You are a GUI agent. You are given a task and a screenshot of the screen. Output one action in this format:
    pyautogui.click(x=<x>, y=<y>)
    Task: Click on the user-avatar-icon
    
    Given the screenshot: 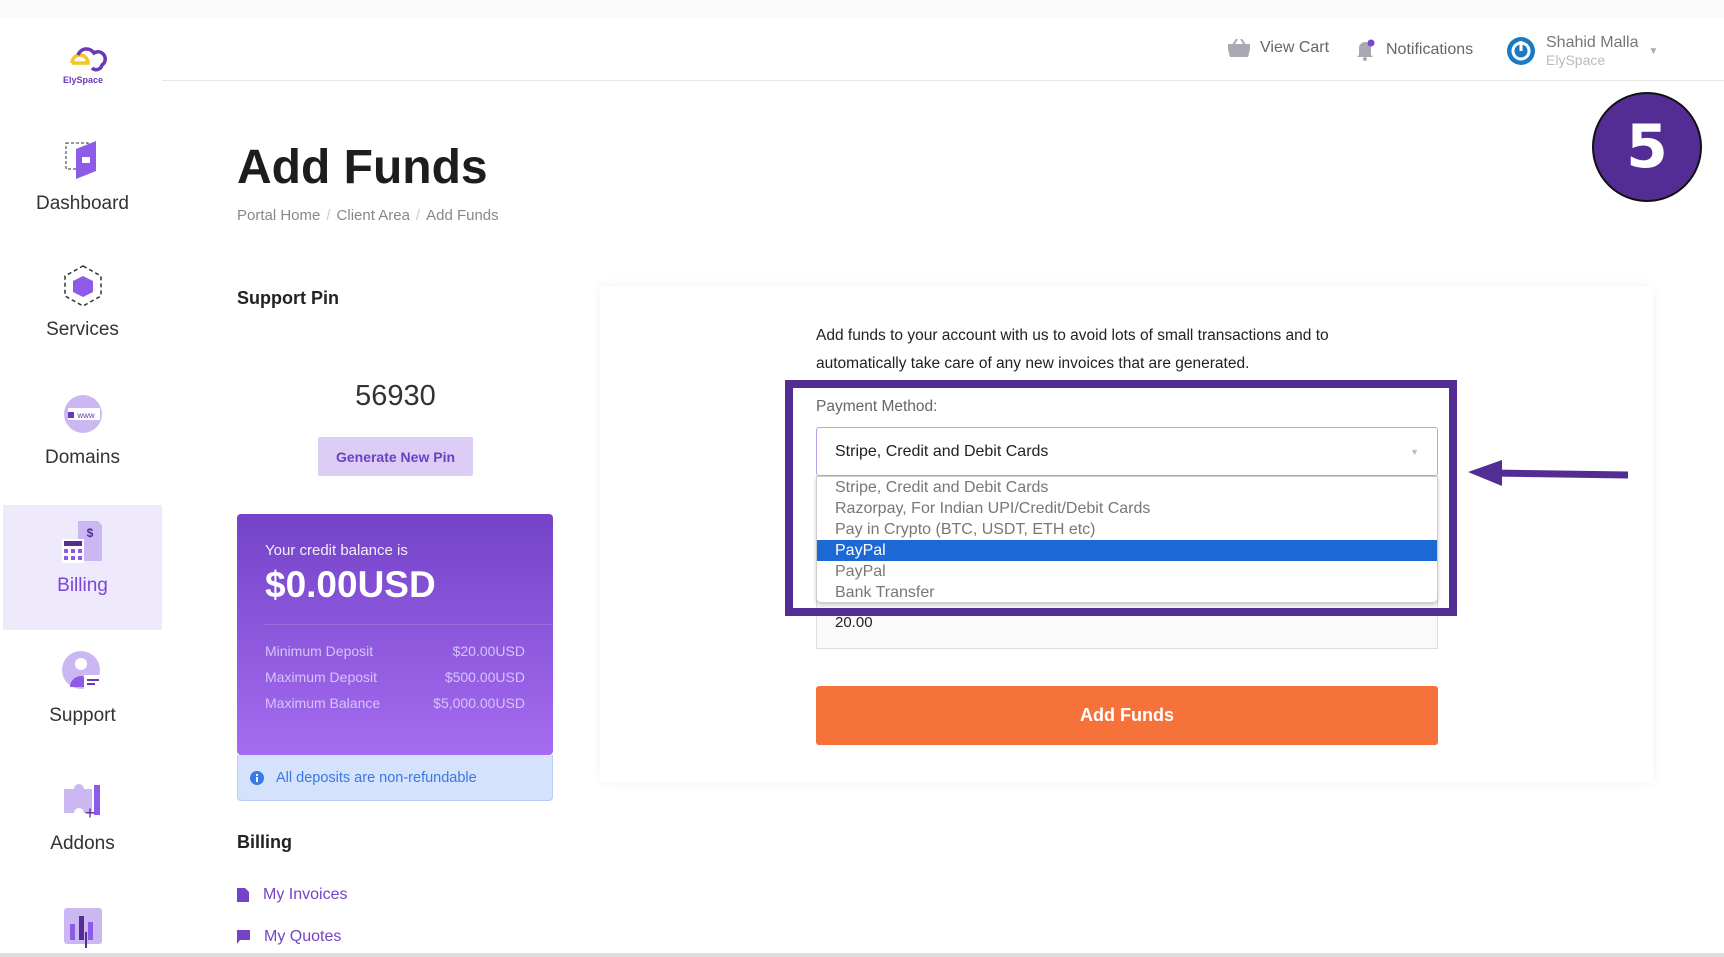 What is the action you would take?
    pyautogui.click(x=1521, y=51)
    